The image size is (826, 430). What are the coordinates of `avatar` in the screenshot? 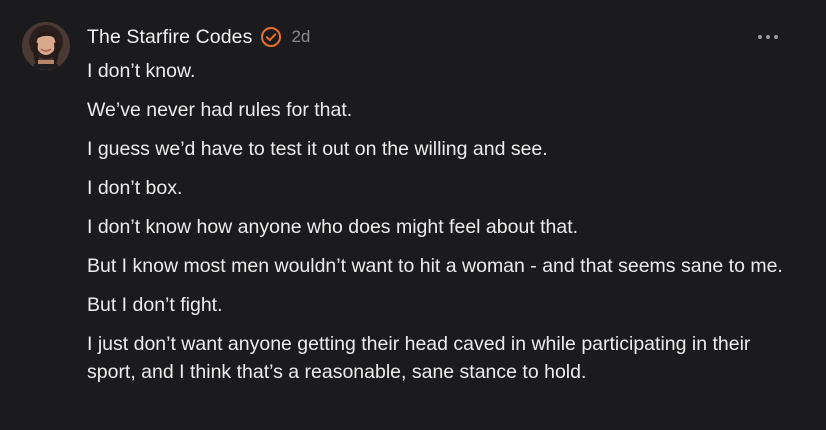 It's located at (46, 46).